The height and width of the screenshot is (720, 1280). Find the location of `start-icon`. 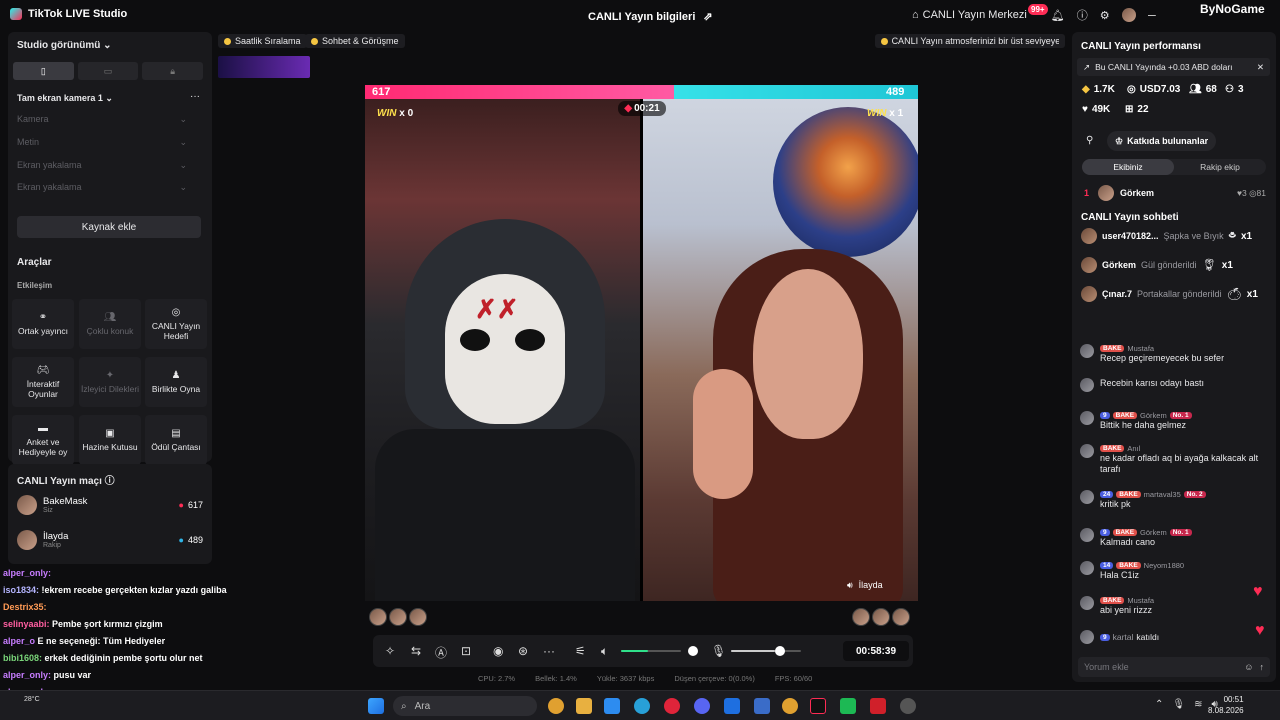

start-icon is located at coordinates (376, 706).